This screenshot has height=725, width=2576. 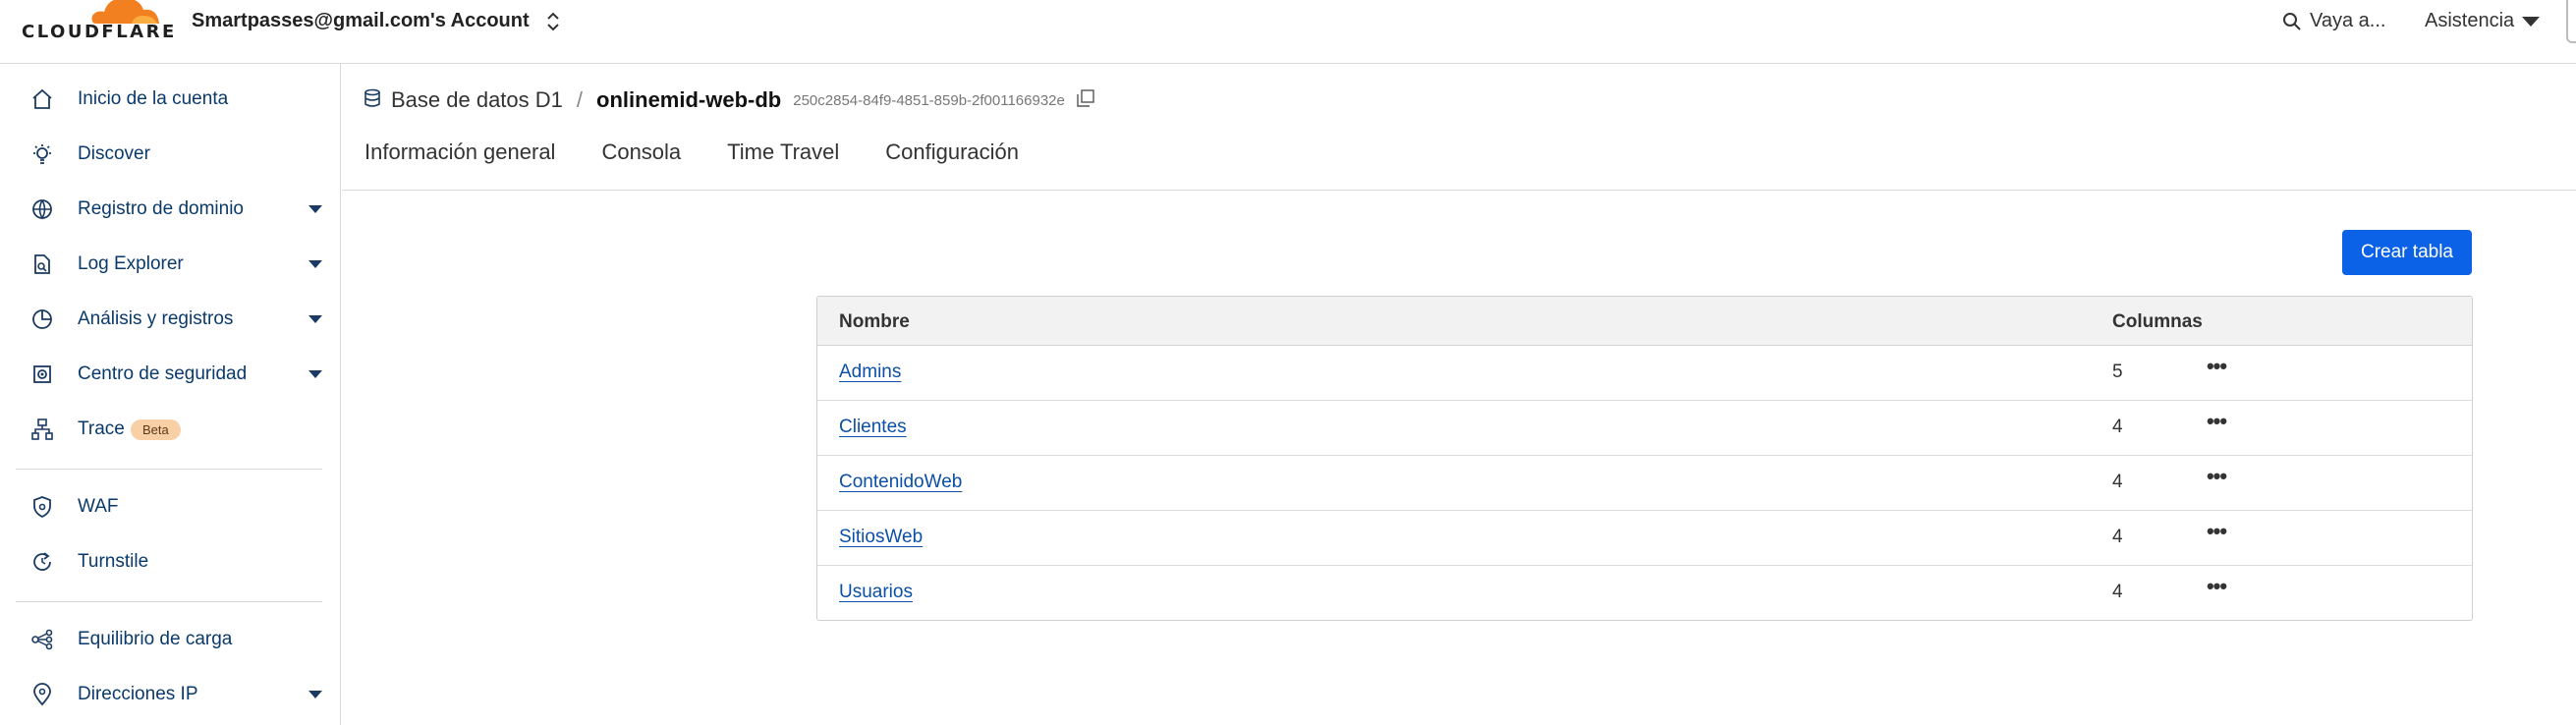 I want to click on security-center-icon, so click(x=42, y=374).